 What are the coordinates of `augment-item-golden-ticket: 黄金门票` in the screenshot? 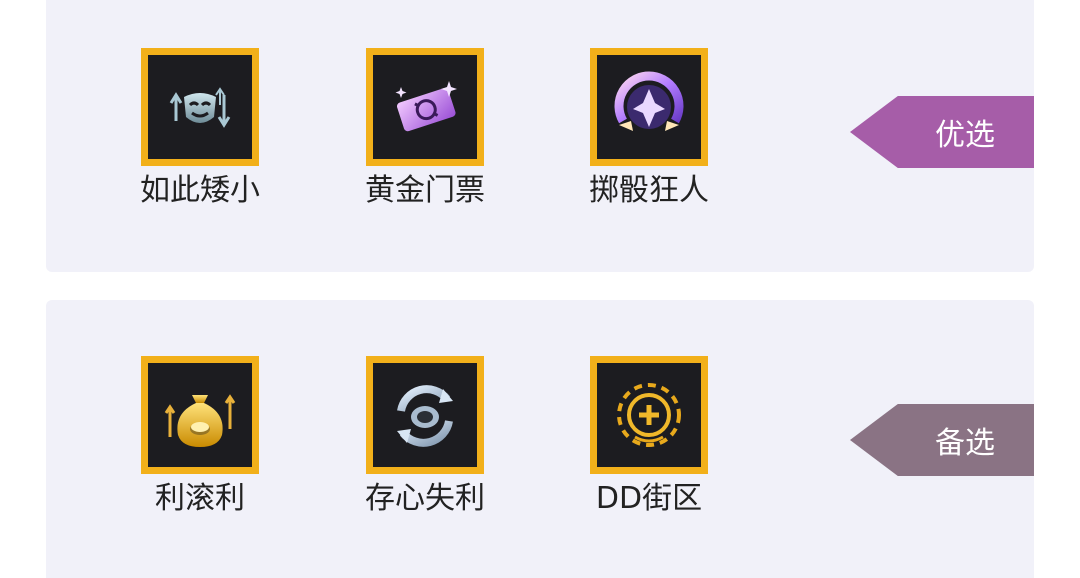 It's located at (425, 133).